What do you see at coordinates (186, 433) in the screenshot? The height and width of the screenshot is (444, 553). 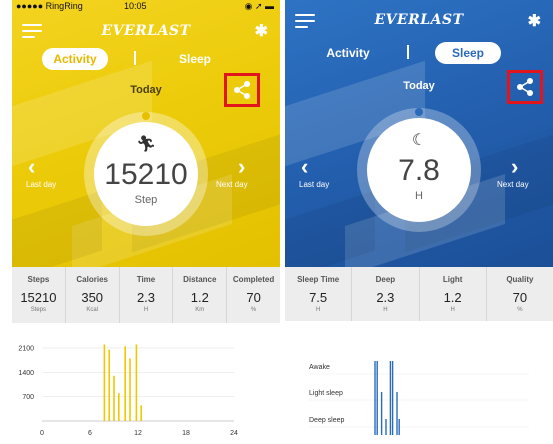 I see `x-tick-label: 18` at bounding box center [186, 433].